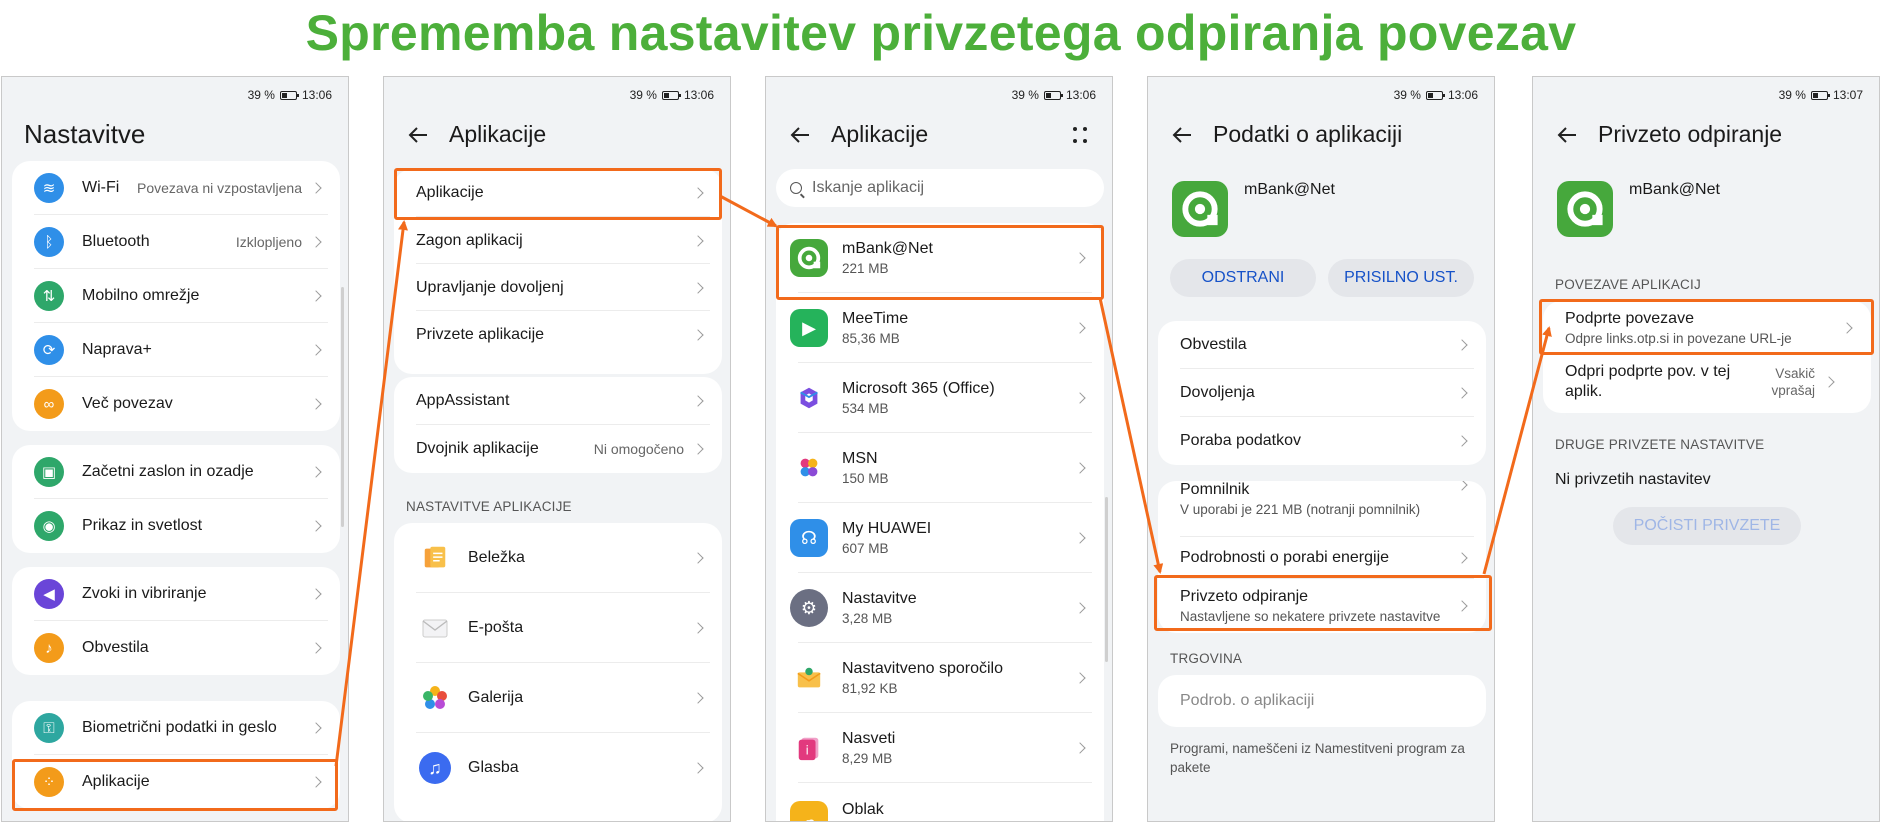 This screenshot has width=1882, height=822. I want to click on settings-item-apps: ⁘ Aplikacije, so click(176, 782).